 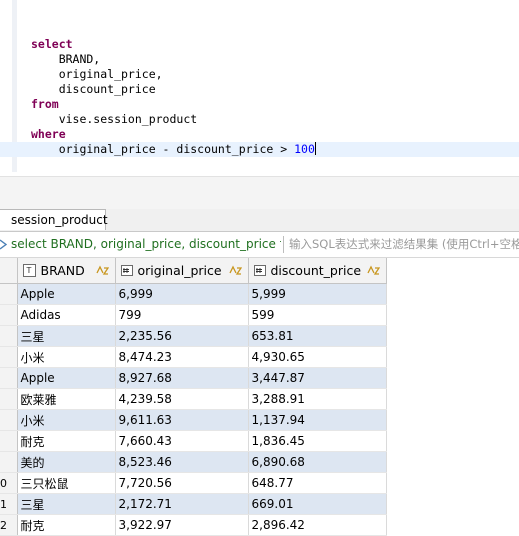 I want to click on header-row: T BRAND original_price discount_price, so click(x=193, y=271).